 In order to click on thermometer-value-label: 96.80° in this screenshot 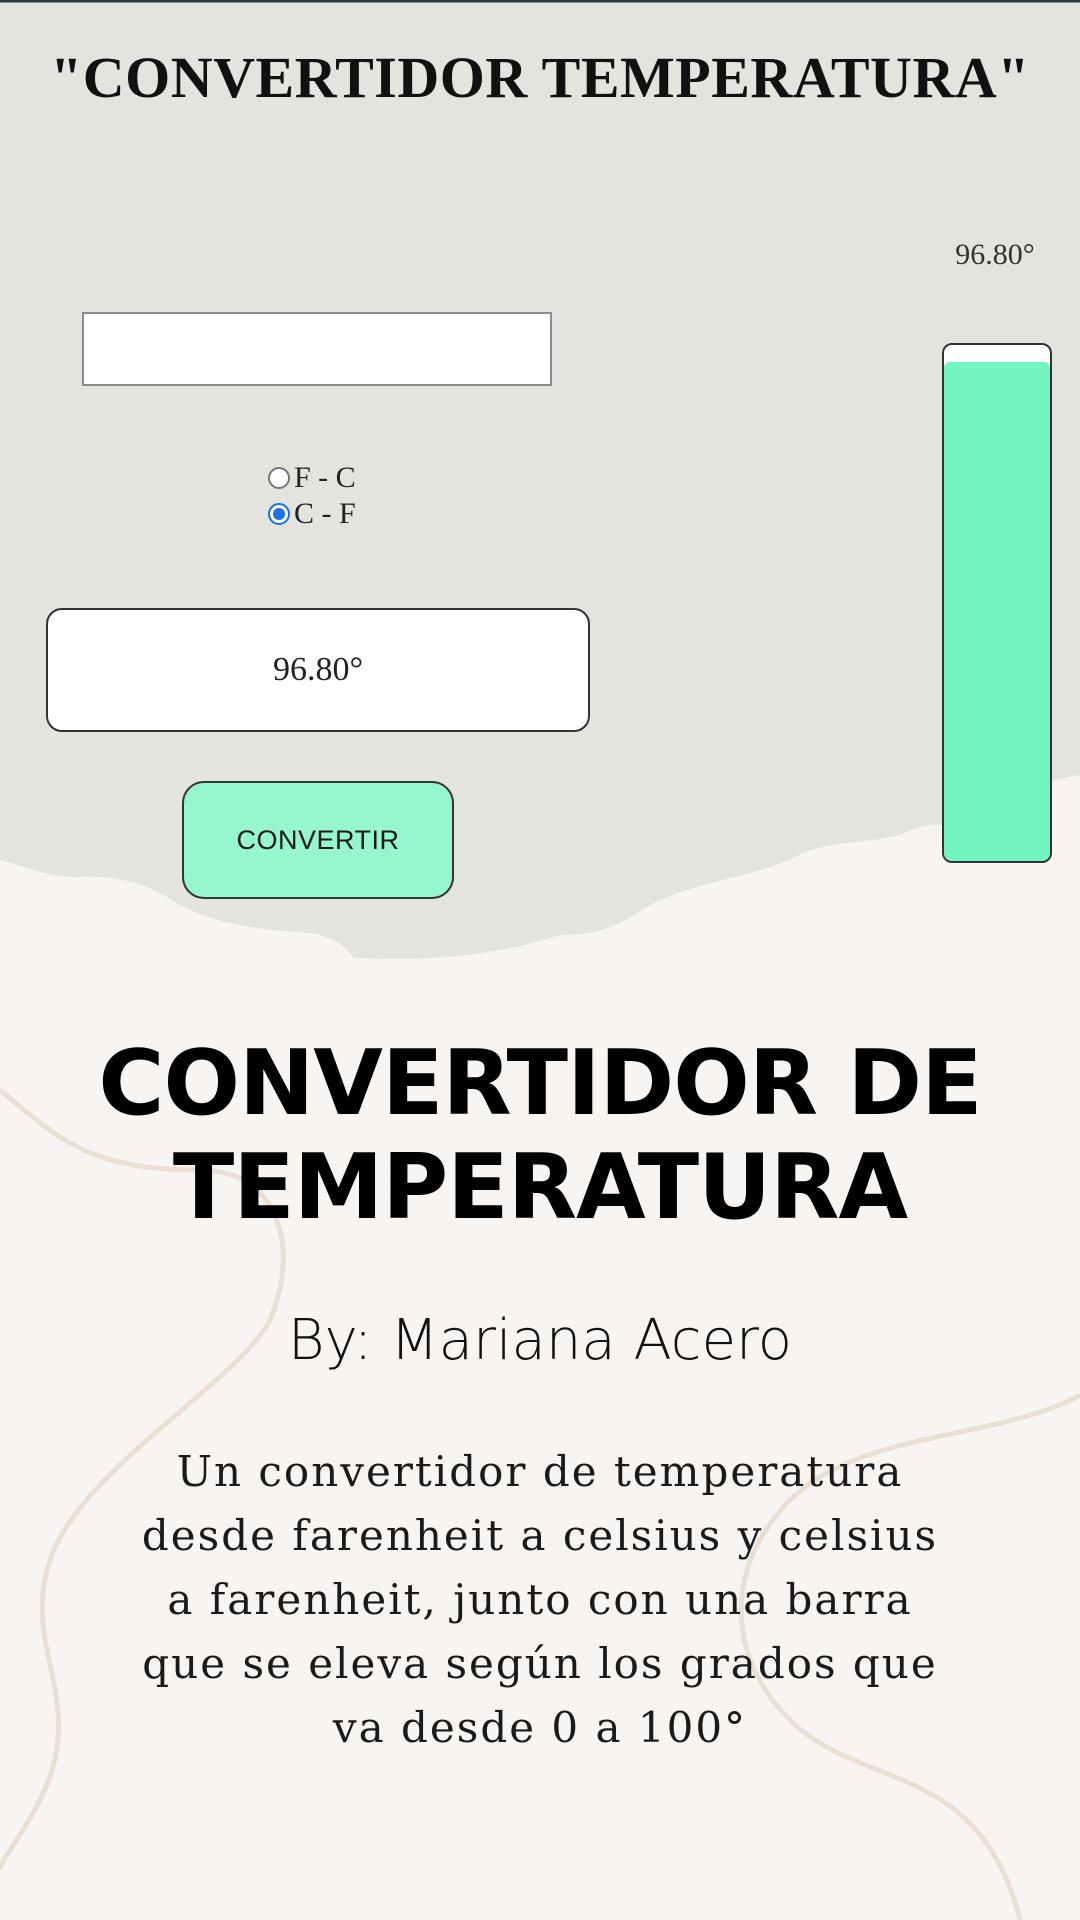, I will do `click(995, 254)`.